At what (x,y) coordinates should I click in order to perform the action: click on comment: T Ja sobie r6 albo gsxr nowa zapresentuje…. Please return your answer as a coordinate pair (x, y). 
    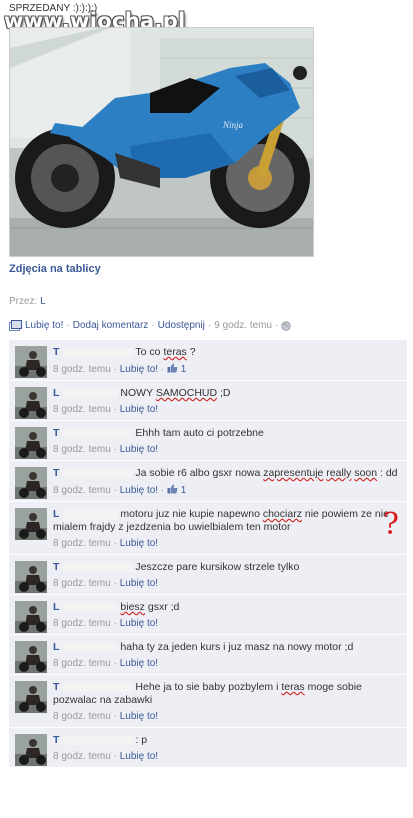
    Looking at the image, I should click on (208, 481).